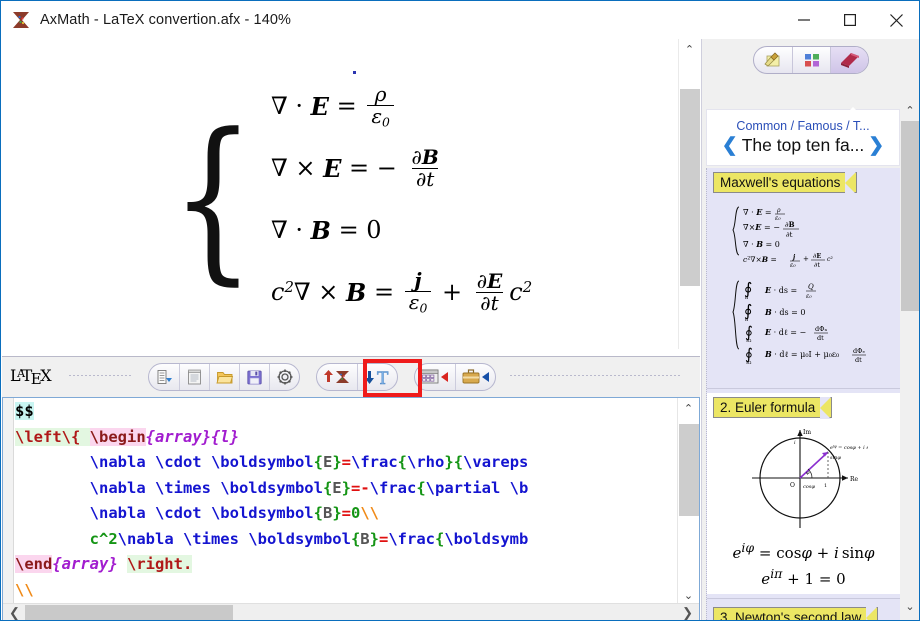 This screenshot has width=920, height=621. What do you see at coordinates (811, 287) in the screenshot?
I see `svg-text: Q` at bounding box center [811, 287].